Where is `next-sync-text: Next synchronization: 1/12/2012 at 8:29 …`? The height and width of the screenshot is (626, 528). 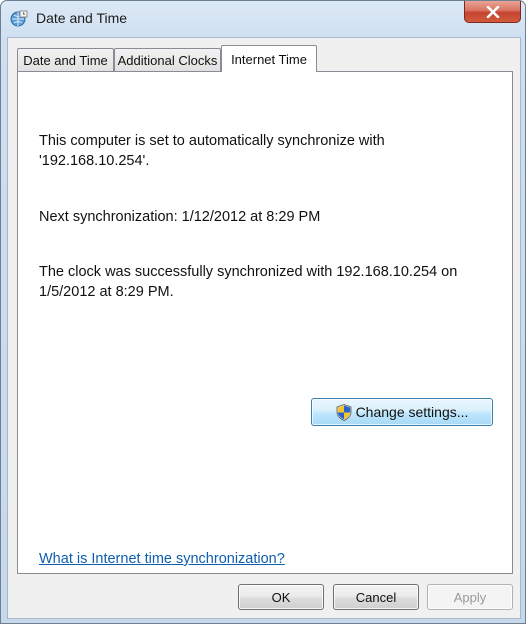
next-sync-text: Next synchronization: 1/12/2012 at 8:29 … is located at coordinates (180, 217).